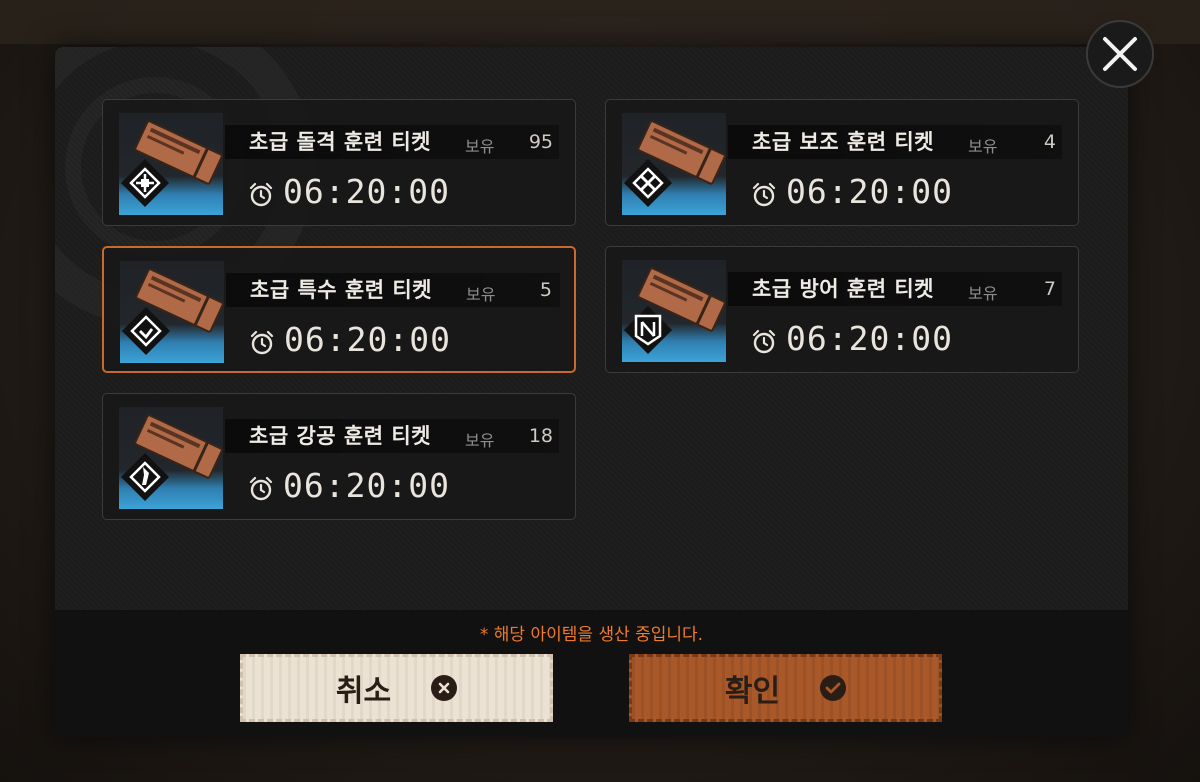 The image size is (1200, 782). I want to click on ticket-name: 초급 돌격 훈련 티켓, so click(340, 142).